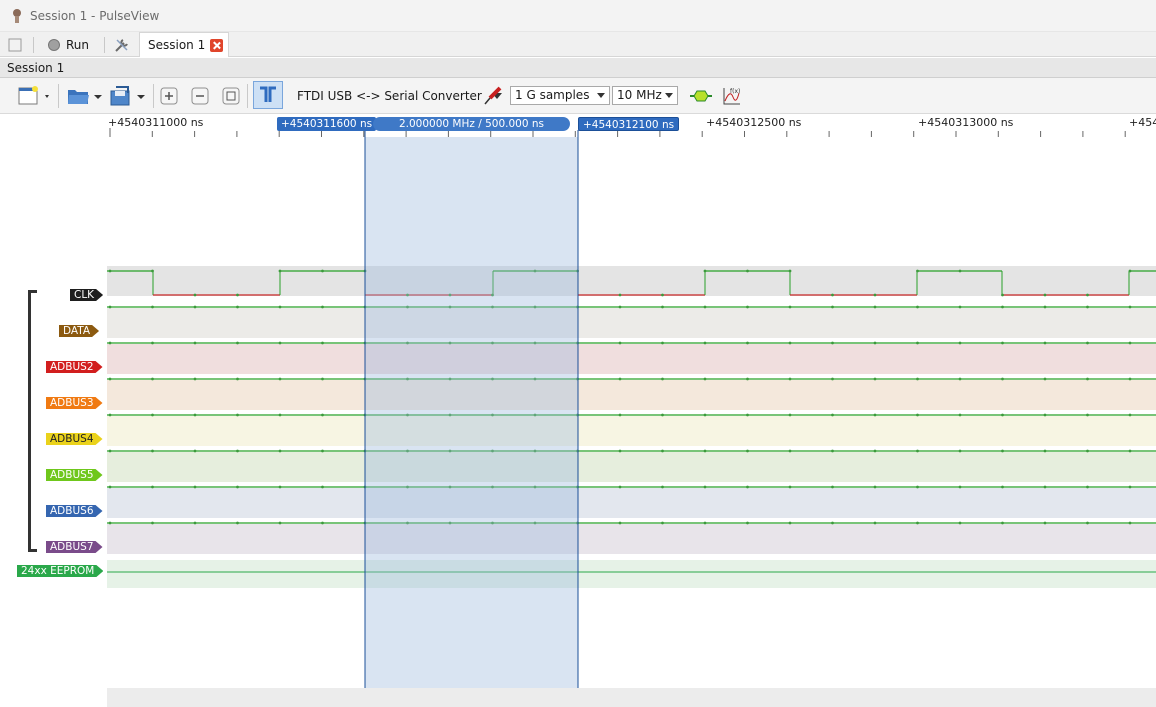 Image resolution: width=1156 pixels, height=707 pixels. What do you see at coordinates (268, 95) in the screenshot?
I see `show-cursors-button` at bounding box center [268, 95].